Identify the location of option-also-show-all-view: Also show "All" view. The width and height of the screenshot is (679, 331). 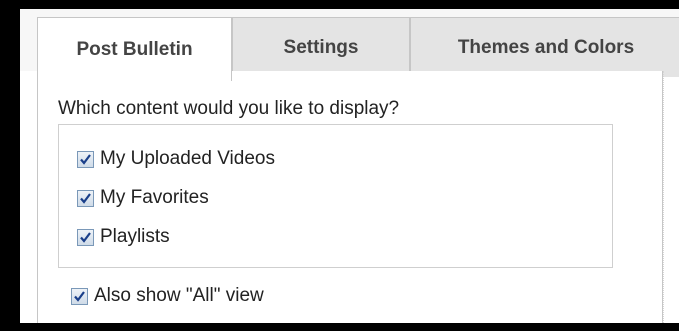
(167, 296).